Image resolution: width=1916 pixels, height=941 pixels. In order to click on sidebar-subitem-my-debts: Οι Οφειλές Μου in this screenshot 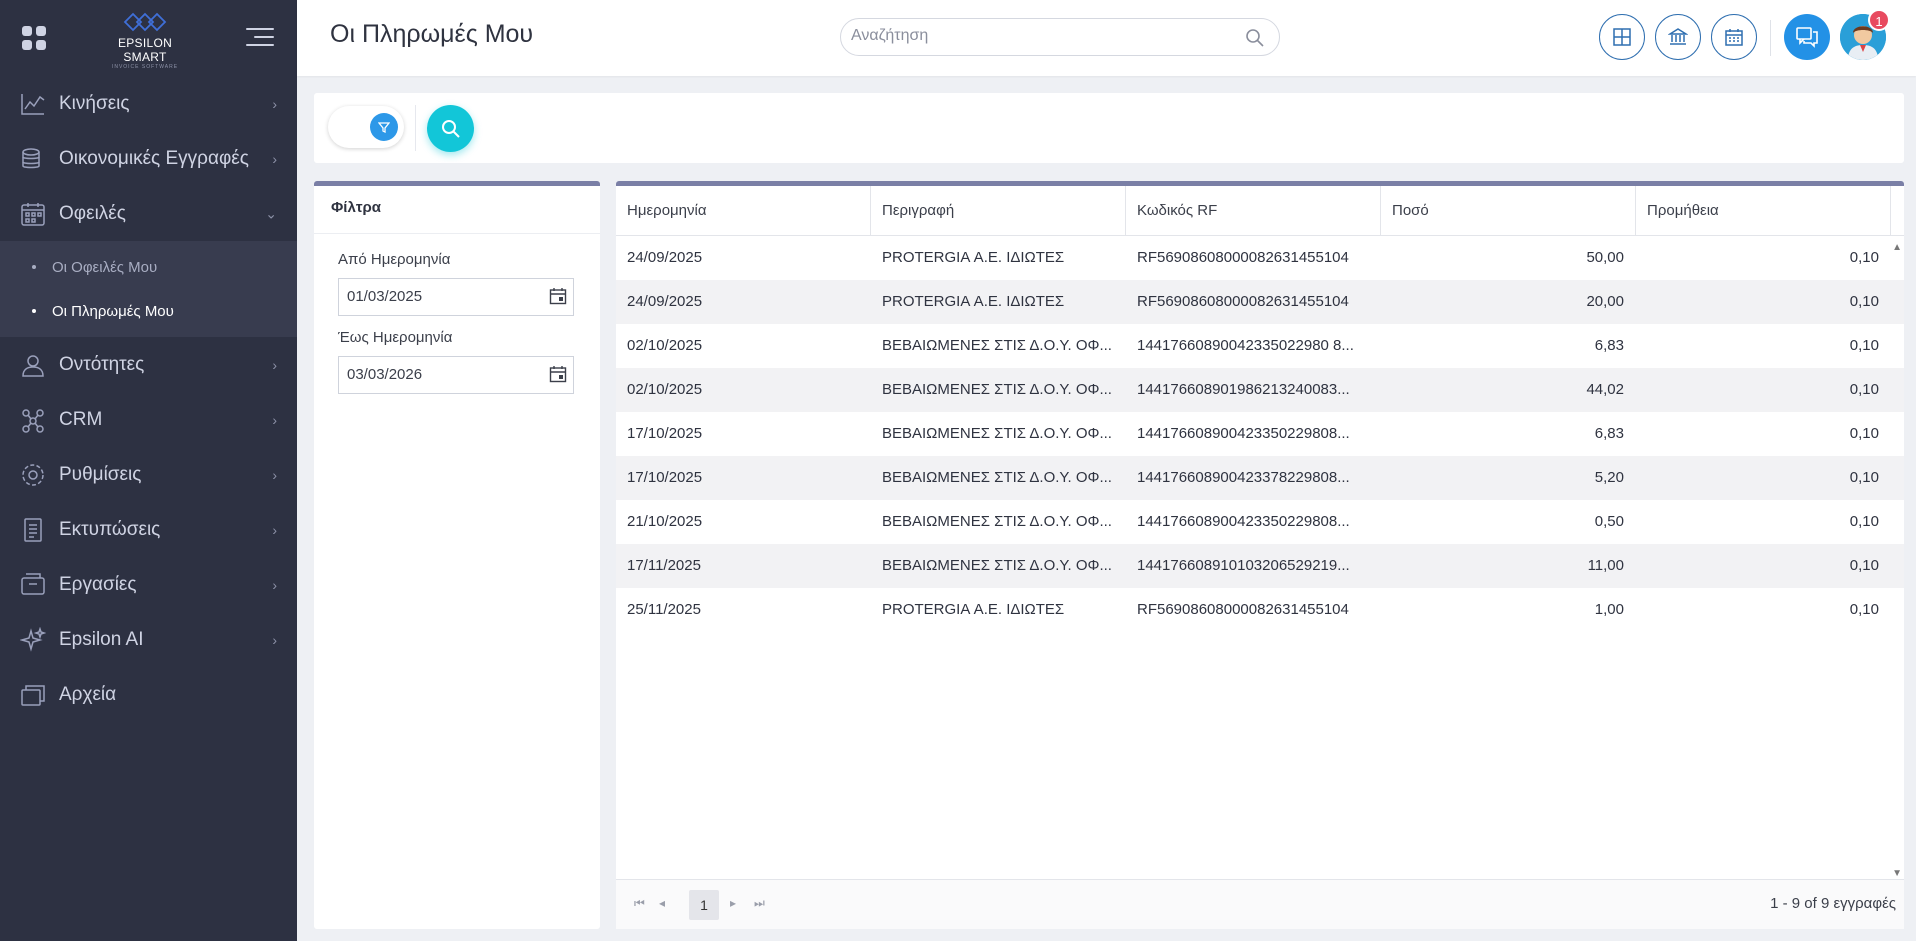, I will do `click(148, 267)`.